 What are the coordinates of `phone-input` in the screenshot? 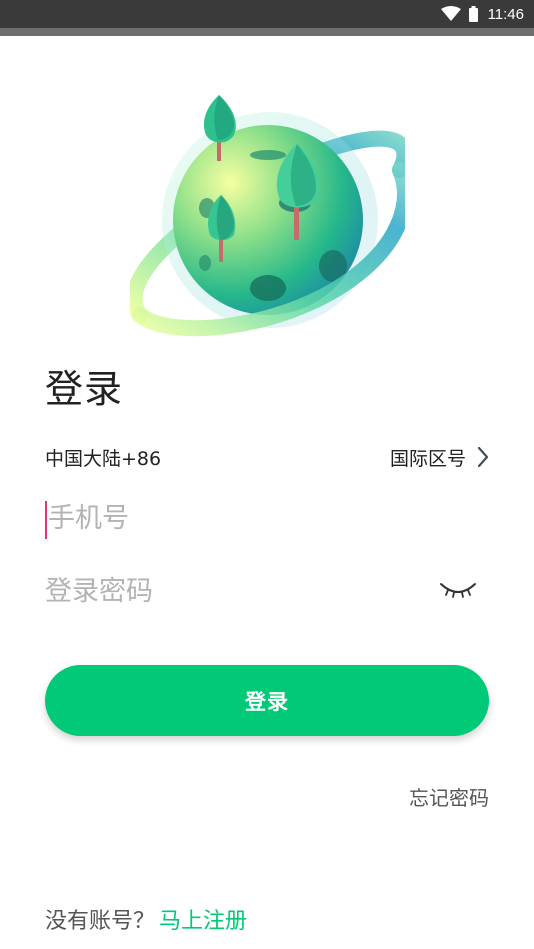 It's located at (236, 518).